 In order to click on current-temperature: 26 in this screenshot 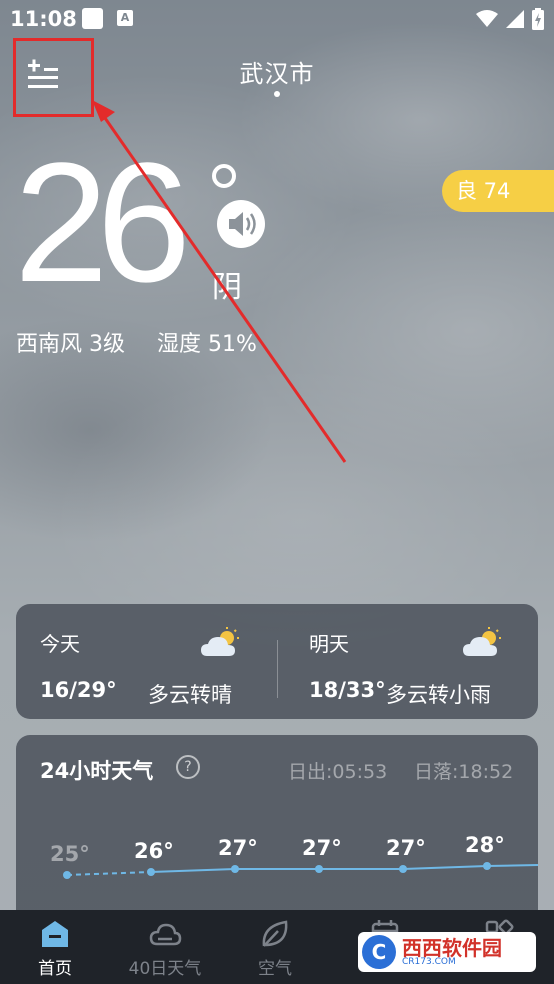, I will do `click(102, 223)`.